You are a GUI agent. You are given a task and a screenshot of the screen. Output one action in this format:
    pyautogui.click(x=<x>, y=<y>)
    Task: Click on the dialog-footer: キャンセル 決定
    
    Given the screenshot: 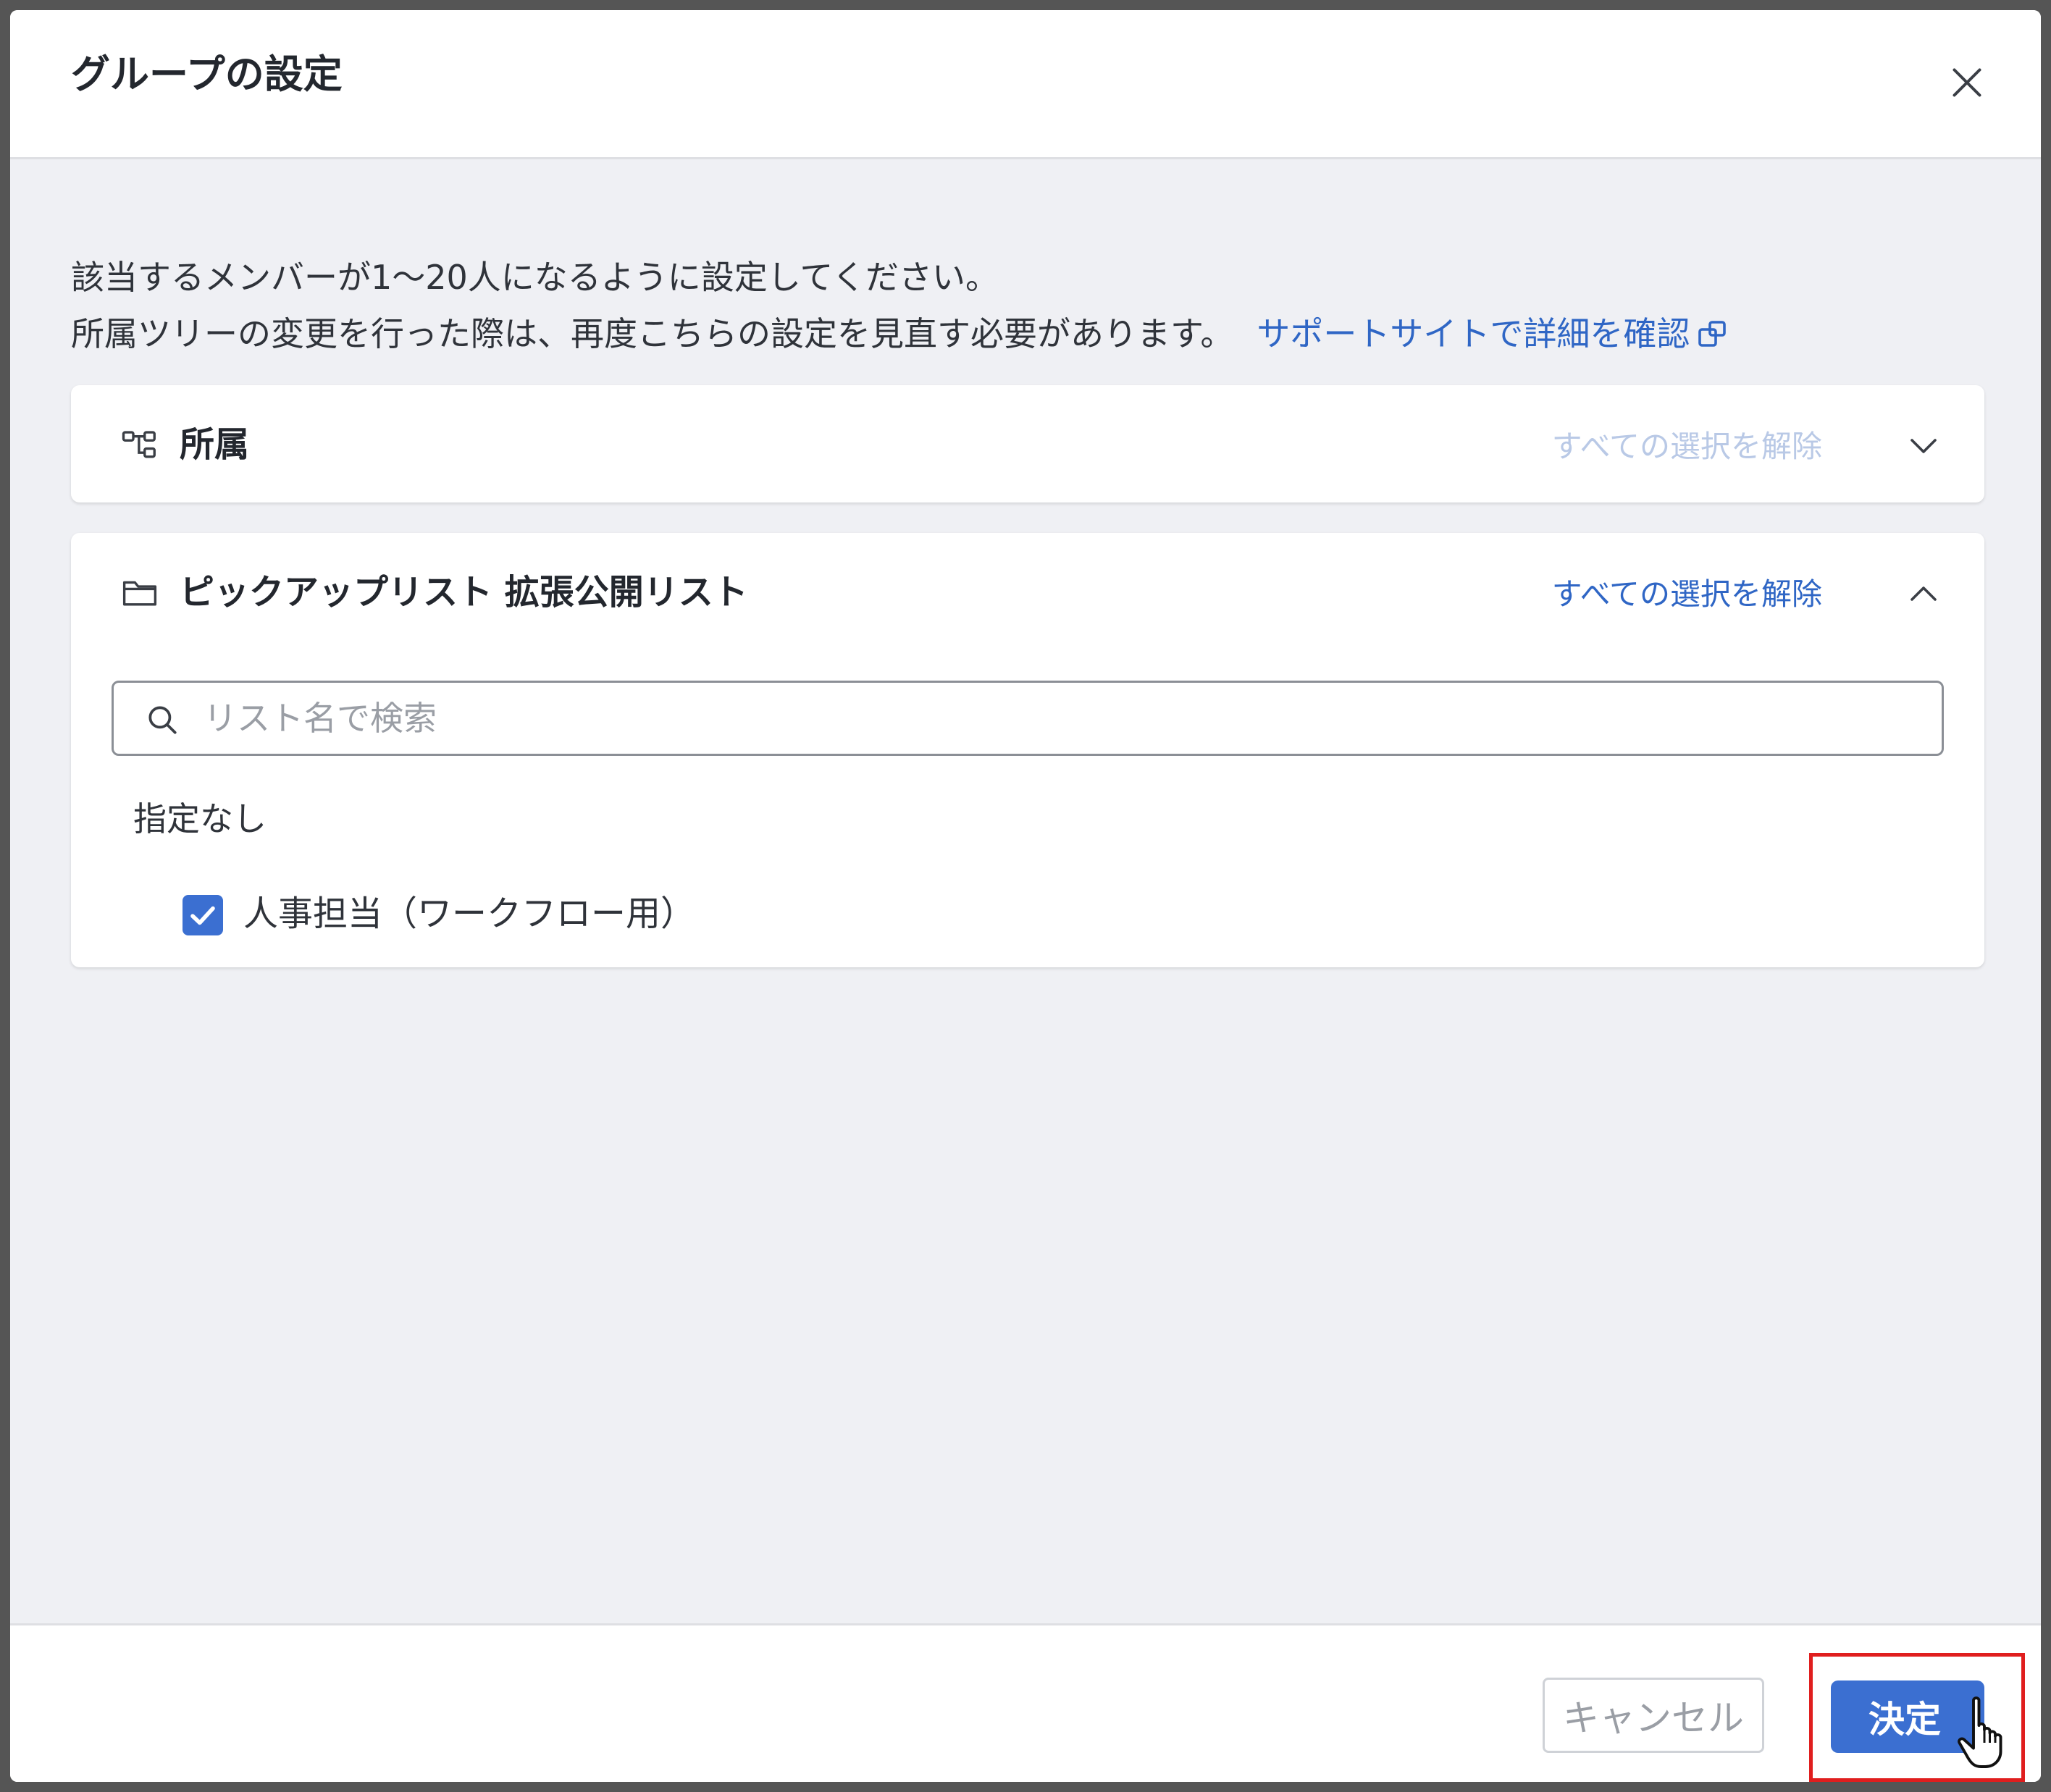 What is the action you would take?
    pyautogui.click(x=1025, y=1702)
    